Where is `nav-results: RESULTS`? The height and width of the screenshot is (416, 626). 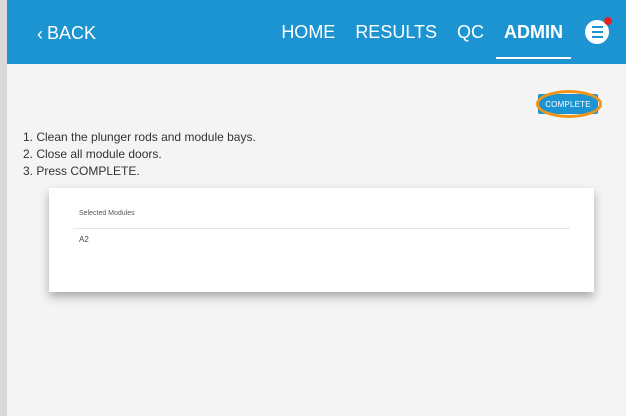
nav-results: RESULTS is located at coordinates (396, 32).